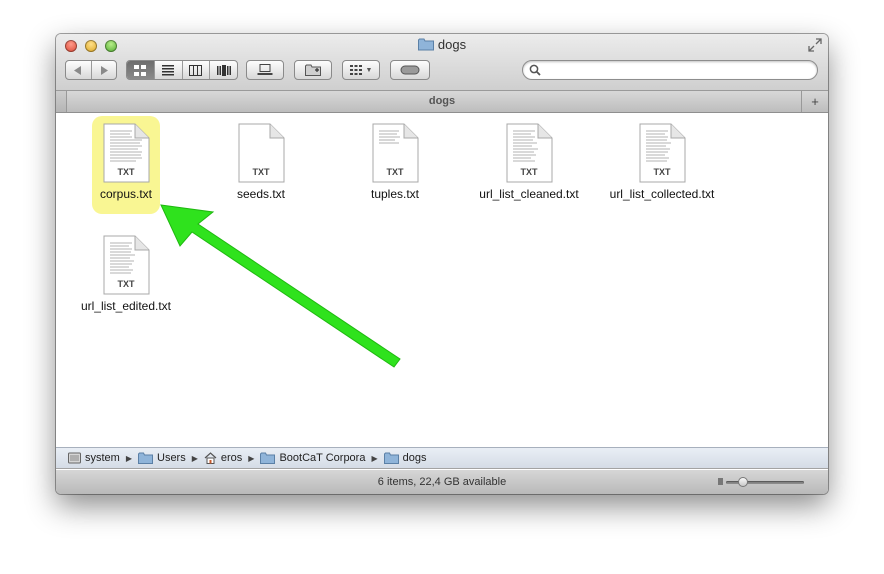 The image size is (884, 574). I want to click on window-title: dogs, so click(442, 45).